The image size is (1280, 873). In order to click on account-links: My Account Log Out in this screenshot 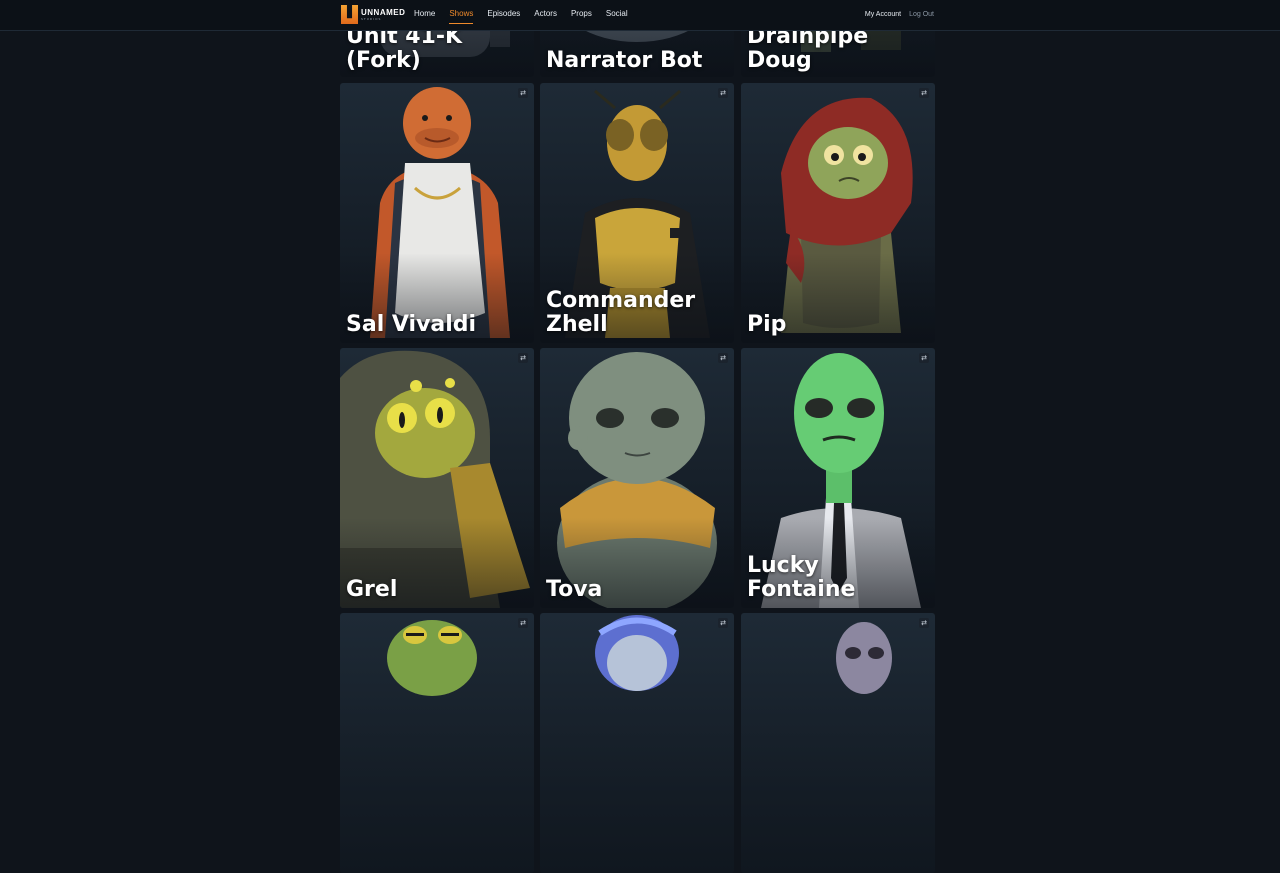, I will do `click(899, 15)`.